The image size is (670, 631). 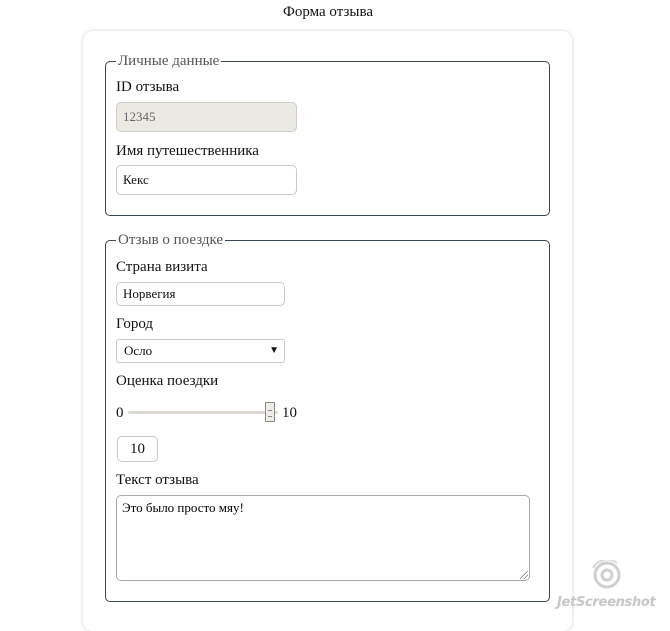 I want to click on rating-value-output: 10, so click(x=137, y=449).